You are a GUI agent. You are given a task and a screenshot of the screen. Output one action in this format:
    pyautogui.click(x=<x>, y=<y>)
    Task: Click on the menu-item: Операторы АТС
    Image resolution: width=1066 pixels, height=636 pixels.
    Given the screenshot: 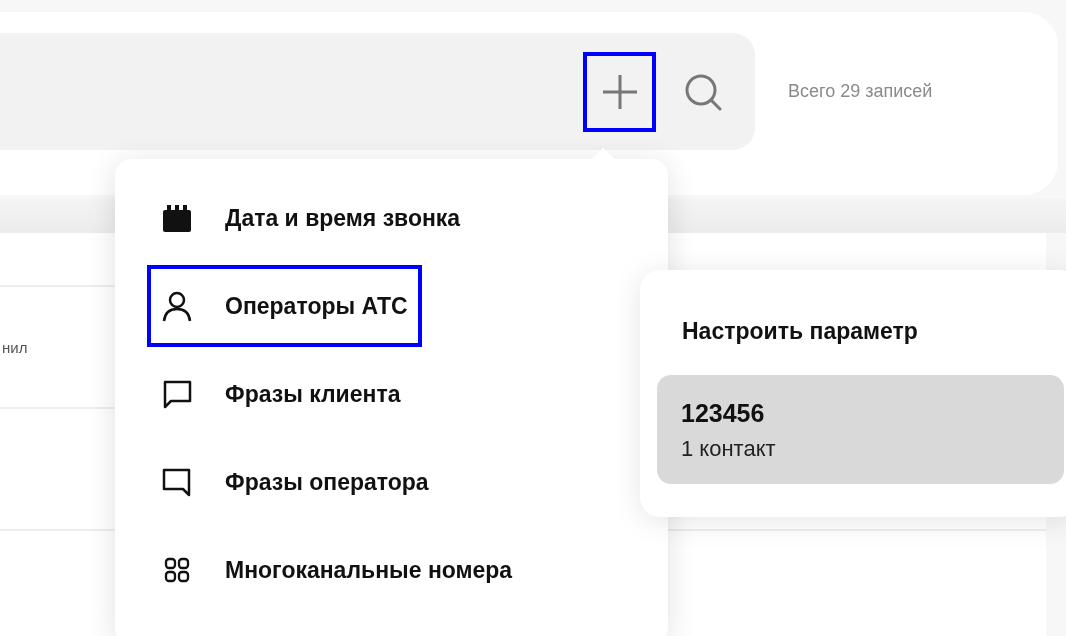 What is the action you would take?
    pyautogui.click(x=284, y=306)
    